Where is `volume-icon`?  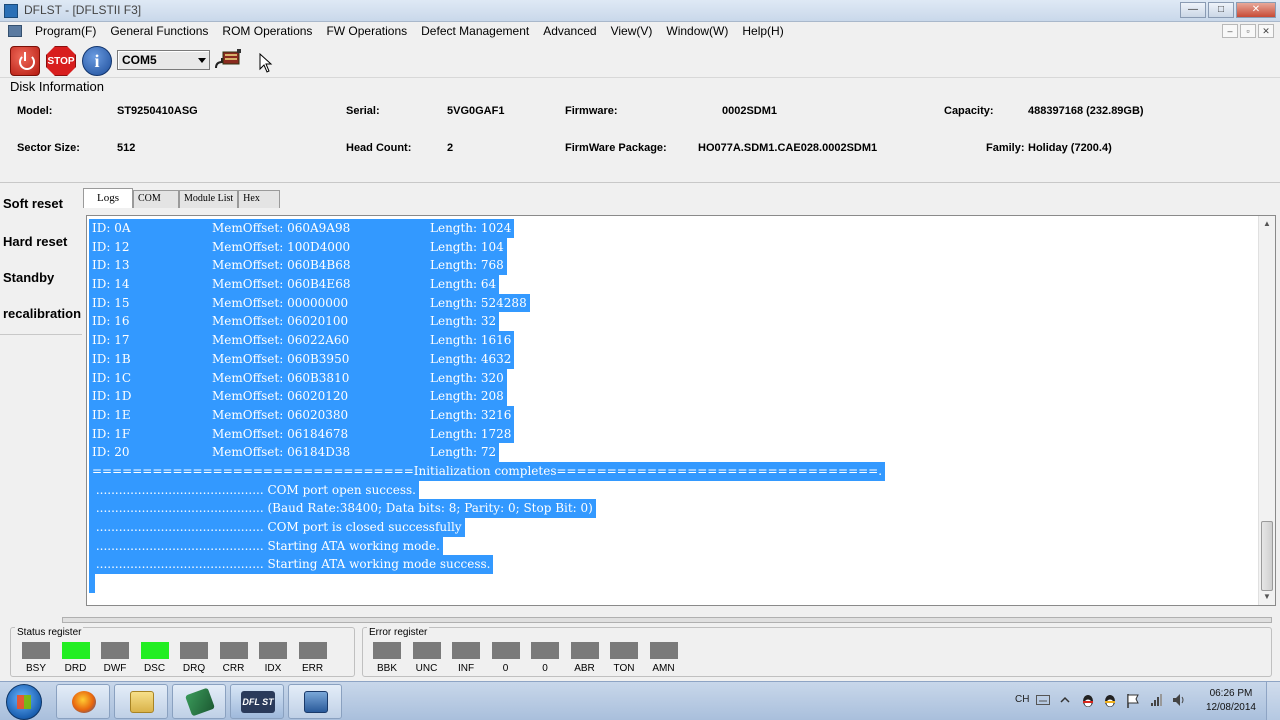
volume-icon is located at coordinates (1179, 700).